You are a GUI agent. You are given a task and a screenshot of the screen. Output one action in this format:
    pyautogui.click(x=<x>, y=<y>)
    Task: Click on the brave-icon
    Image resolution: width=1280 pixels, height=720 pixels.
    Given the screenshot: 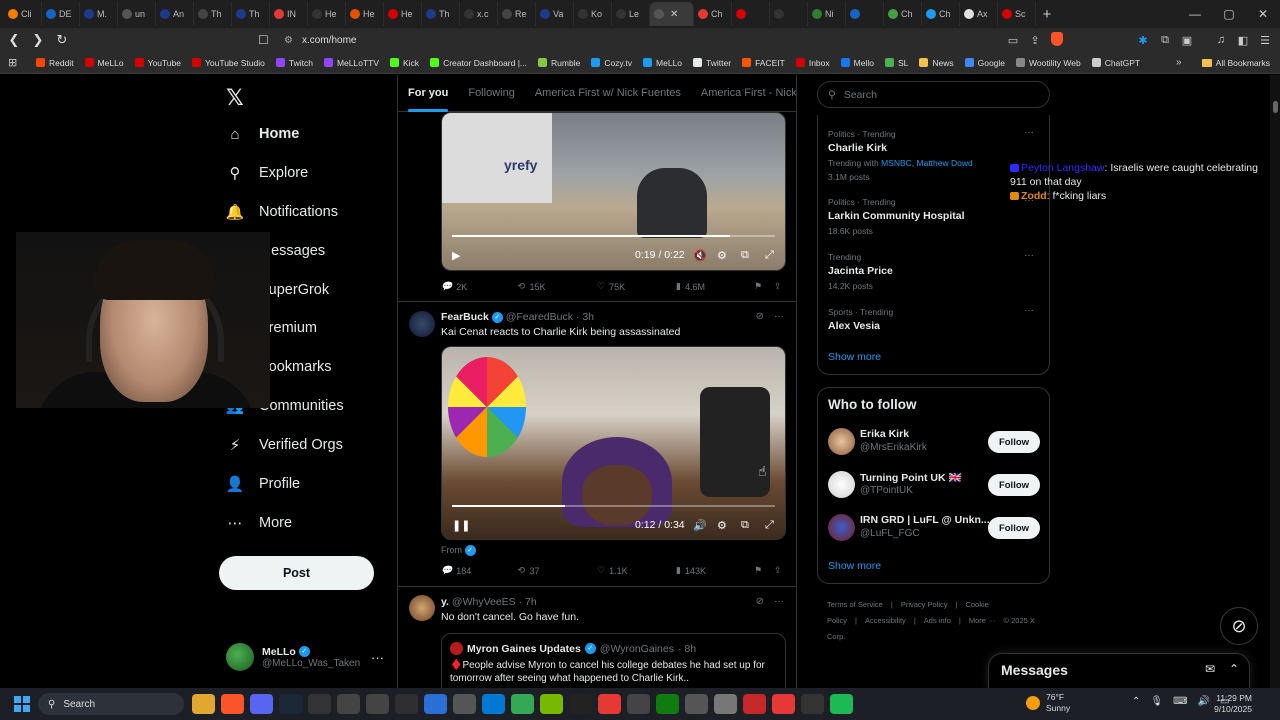 What is the action you would take?
    pyautogui.click(x=232, y=704)
    